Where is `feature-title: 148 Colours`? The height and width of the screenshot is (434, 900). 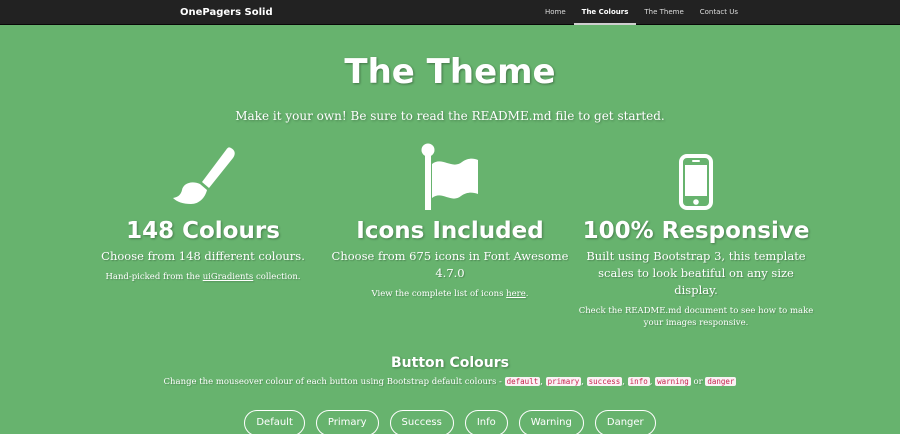 feature-title: 148 Colours is located at coordinates (203, 231).